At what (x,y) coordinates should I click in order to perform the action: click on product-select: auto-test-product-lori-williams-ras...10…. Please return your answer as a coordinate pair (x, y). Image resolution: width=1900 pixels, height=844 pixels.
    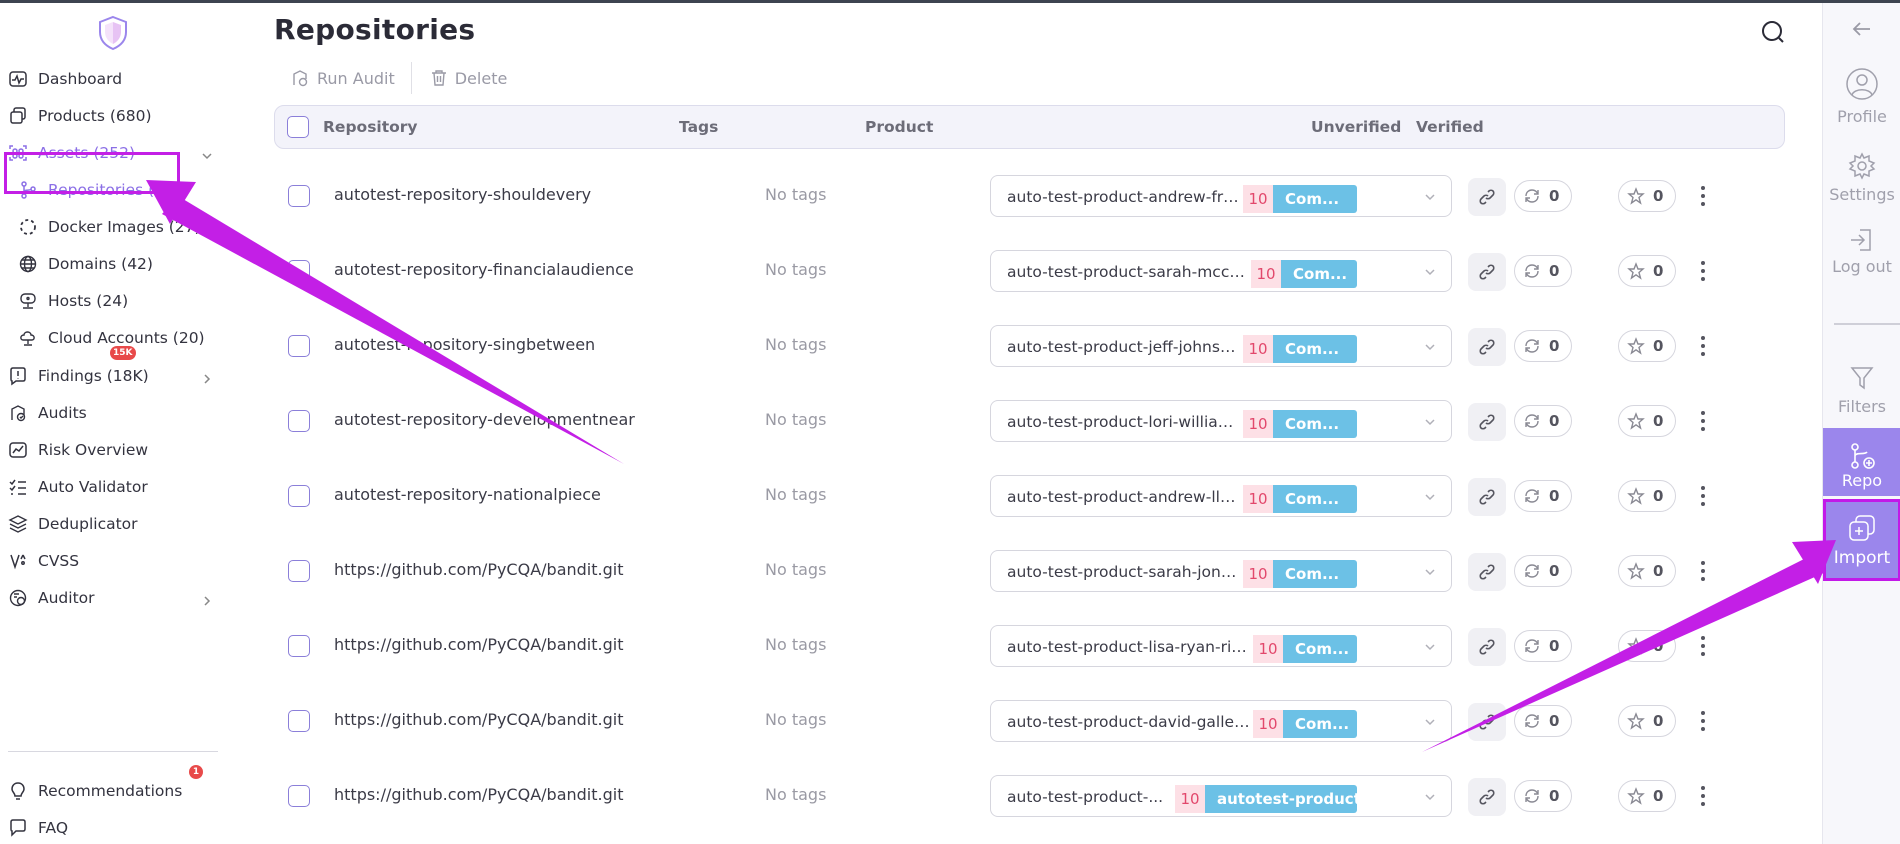
    Looking at the image, I should click on (1221, 421).